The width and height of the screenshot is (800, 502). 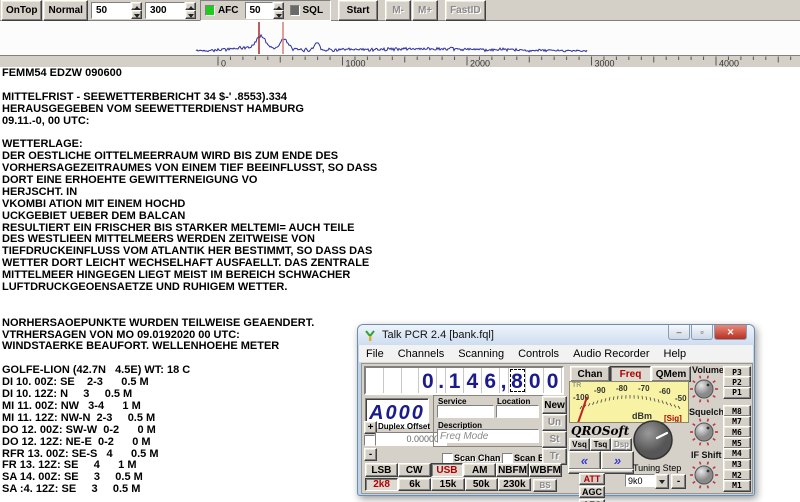 I want to click on freq-digit: 1, so click(x=455, y=380).